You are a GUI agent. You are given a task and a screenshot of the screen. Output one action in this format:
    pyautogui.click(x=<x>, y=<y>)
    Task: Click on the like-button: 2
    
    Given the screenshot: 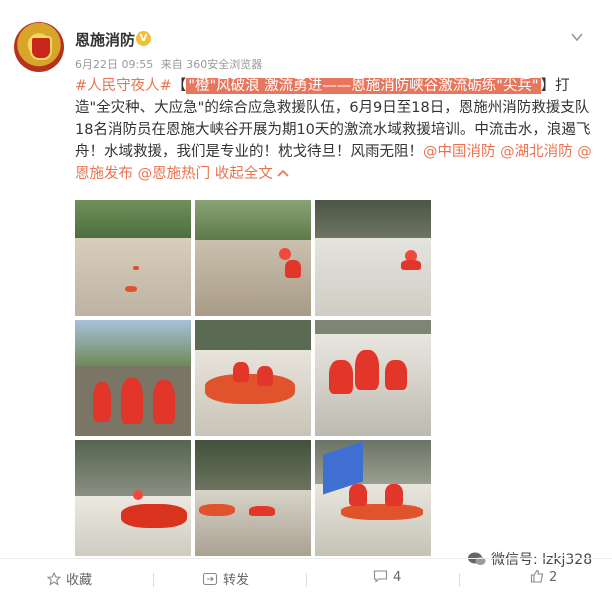 What is the action you would take?
    pyautogui.click(x=543, y=577)
    